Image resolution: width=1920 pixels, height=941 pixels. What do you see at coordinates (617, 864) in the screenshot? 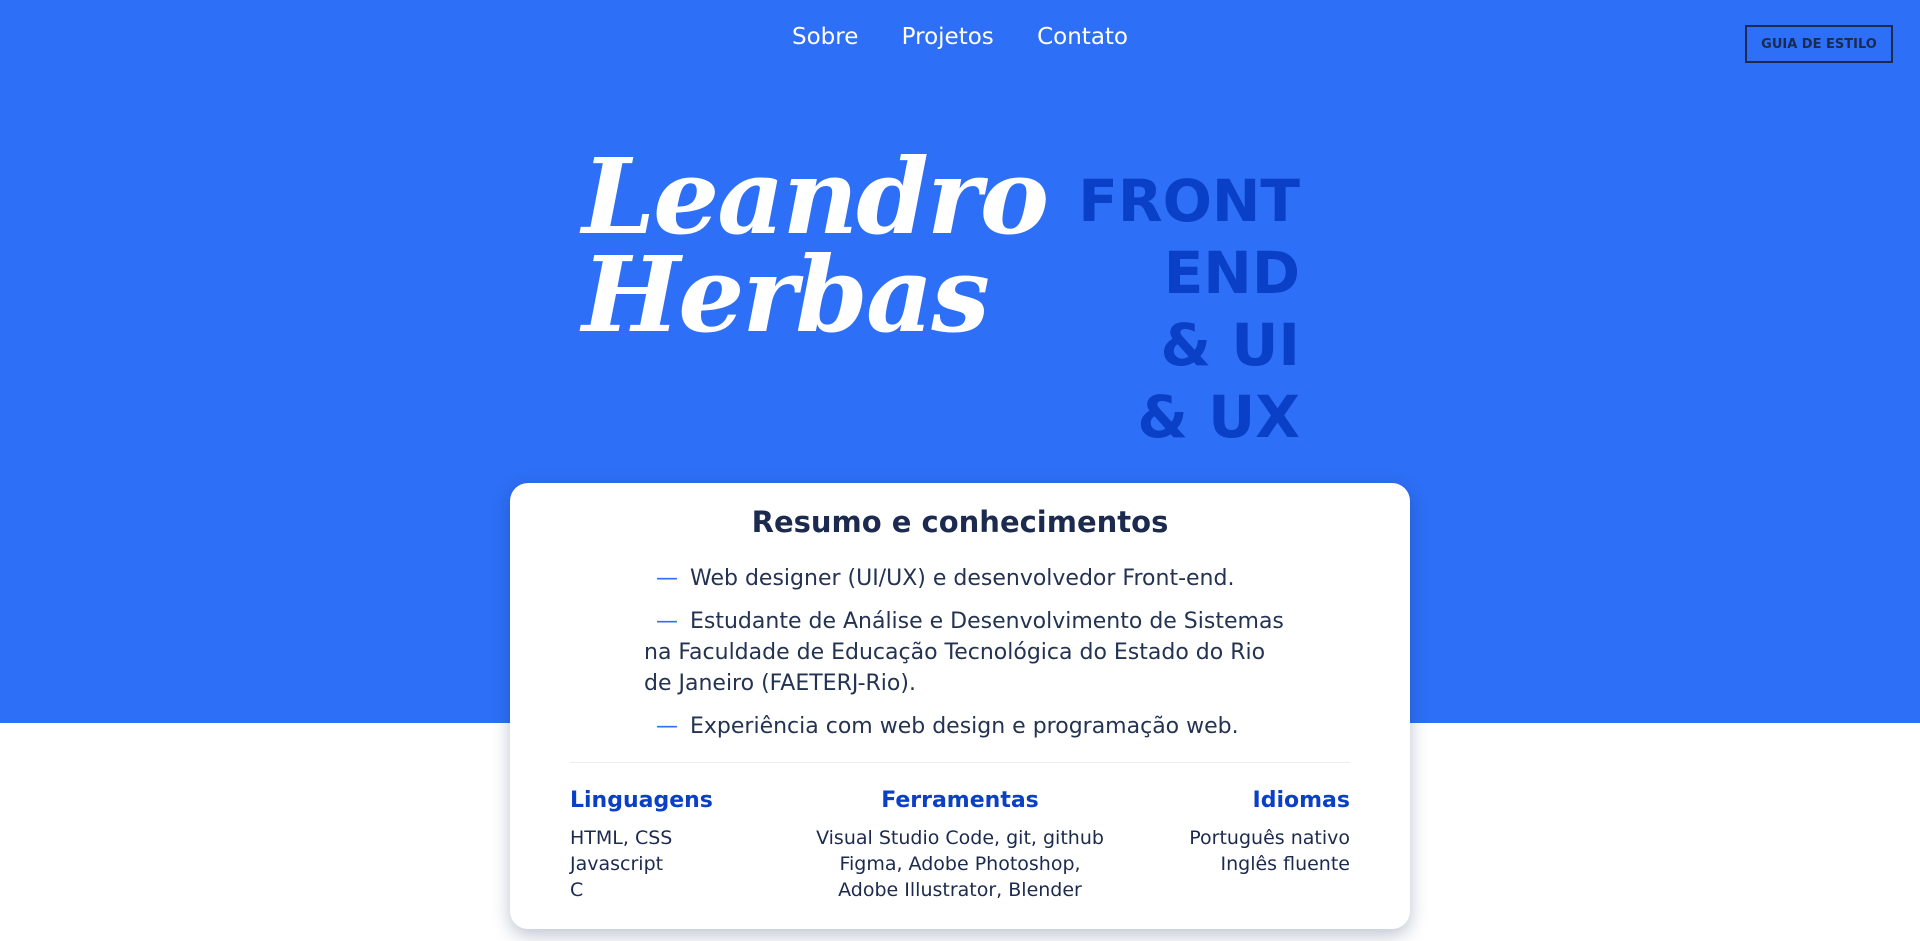
I see `languages-line: Javascript` at bounding box center [617, 864].